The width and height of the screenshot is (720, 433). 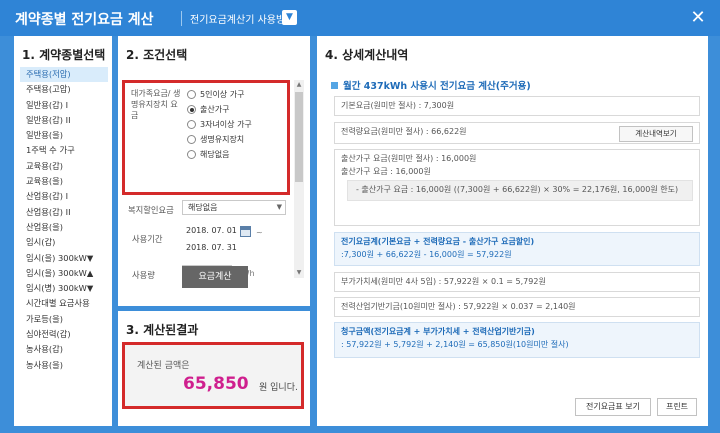 What do you see at coordinates (215, 277) in the screenshot?
I see `calculate-button: 요금계산` at bounding box center [215, 277].